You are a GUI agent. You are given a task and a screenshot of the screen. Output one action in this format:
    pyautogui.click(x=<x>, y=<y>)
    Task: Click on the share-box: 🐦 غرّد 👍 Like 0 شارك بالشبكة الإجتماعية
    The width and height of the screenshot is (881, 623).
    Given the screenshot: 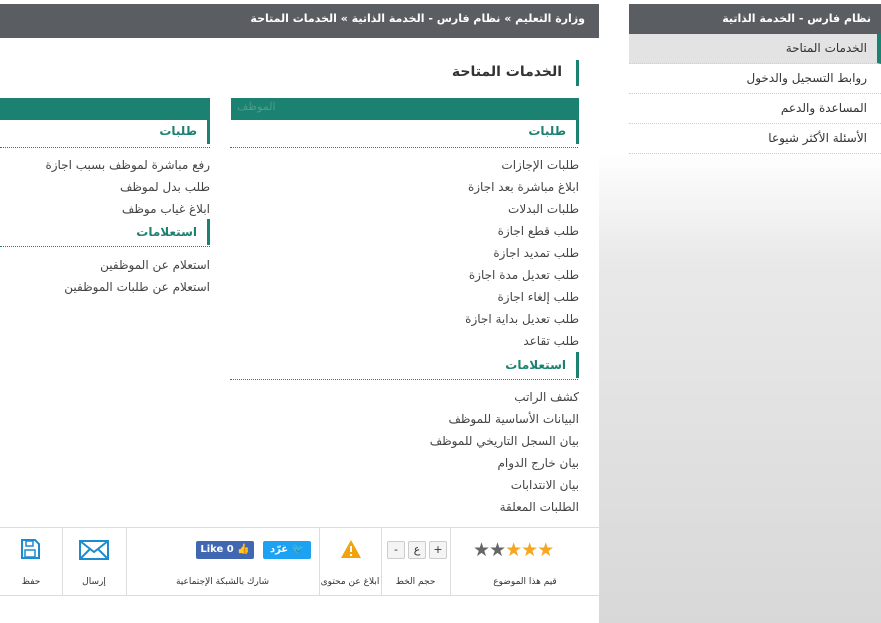 What is the action you would take?
    pyautogui.click(x=223, y=561)
    